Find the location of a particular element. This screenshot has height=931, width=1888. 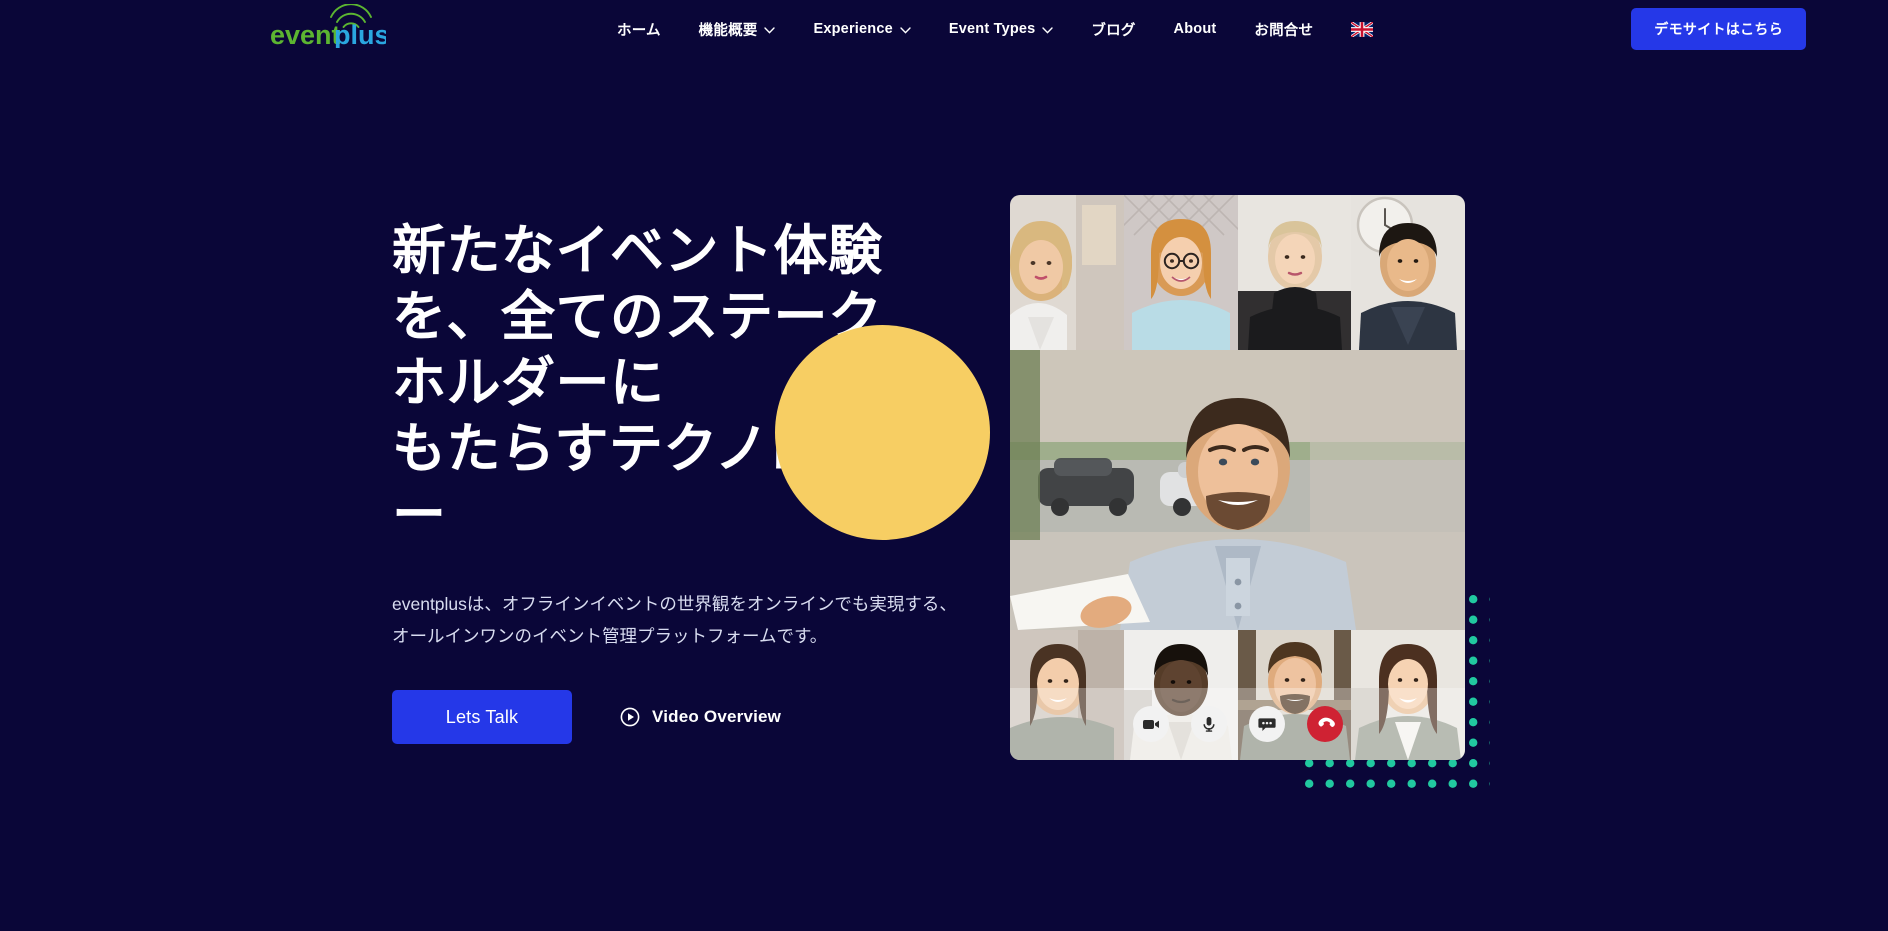

participant-row-top is located at coordinates (1237, 272).